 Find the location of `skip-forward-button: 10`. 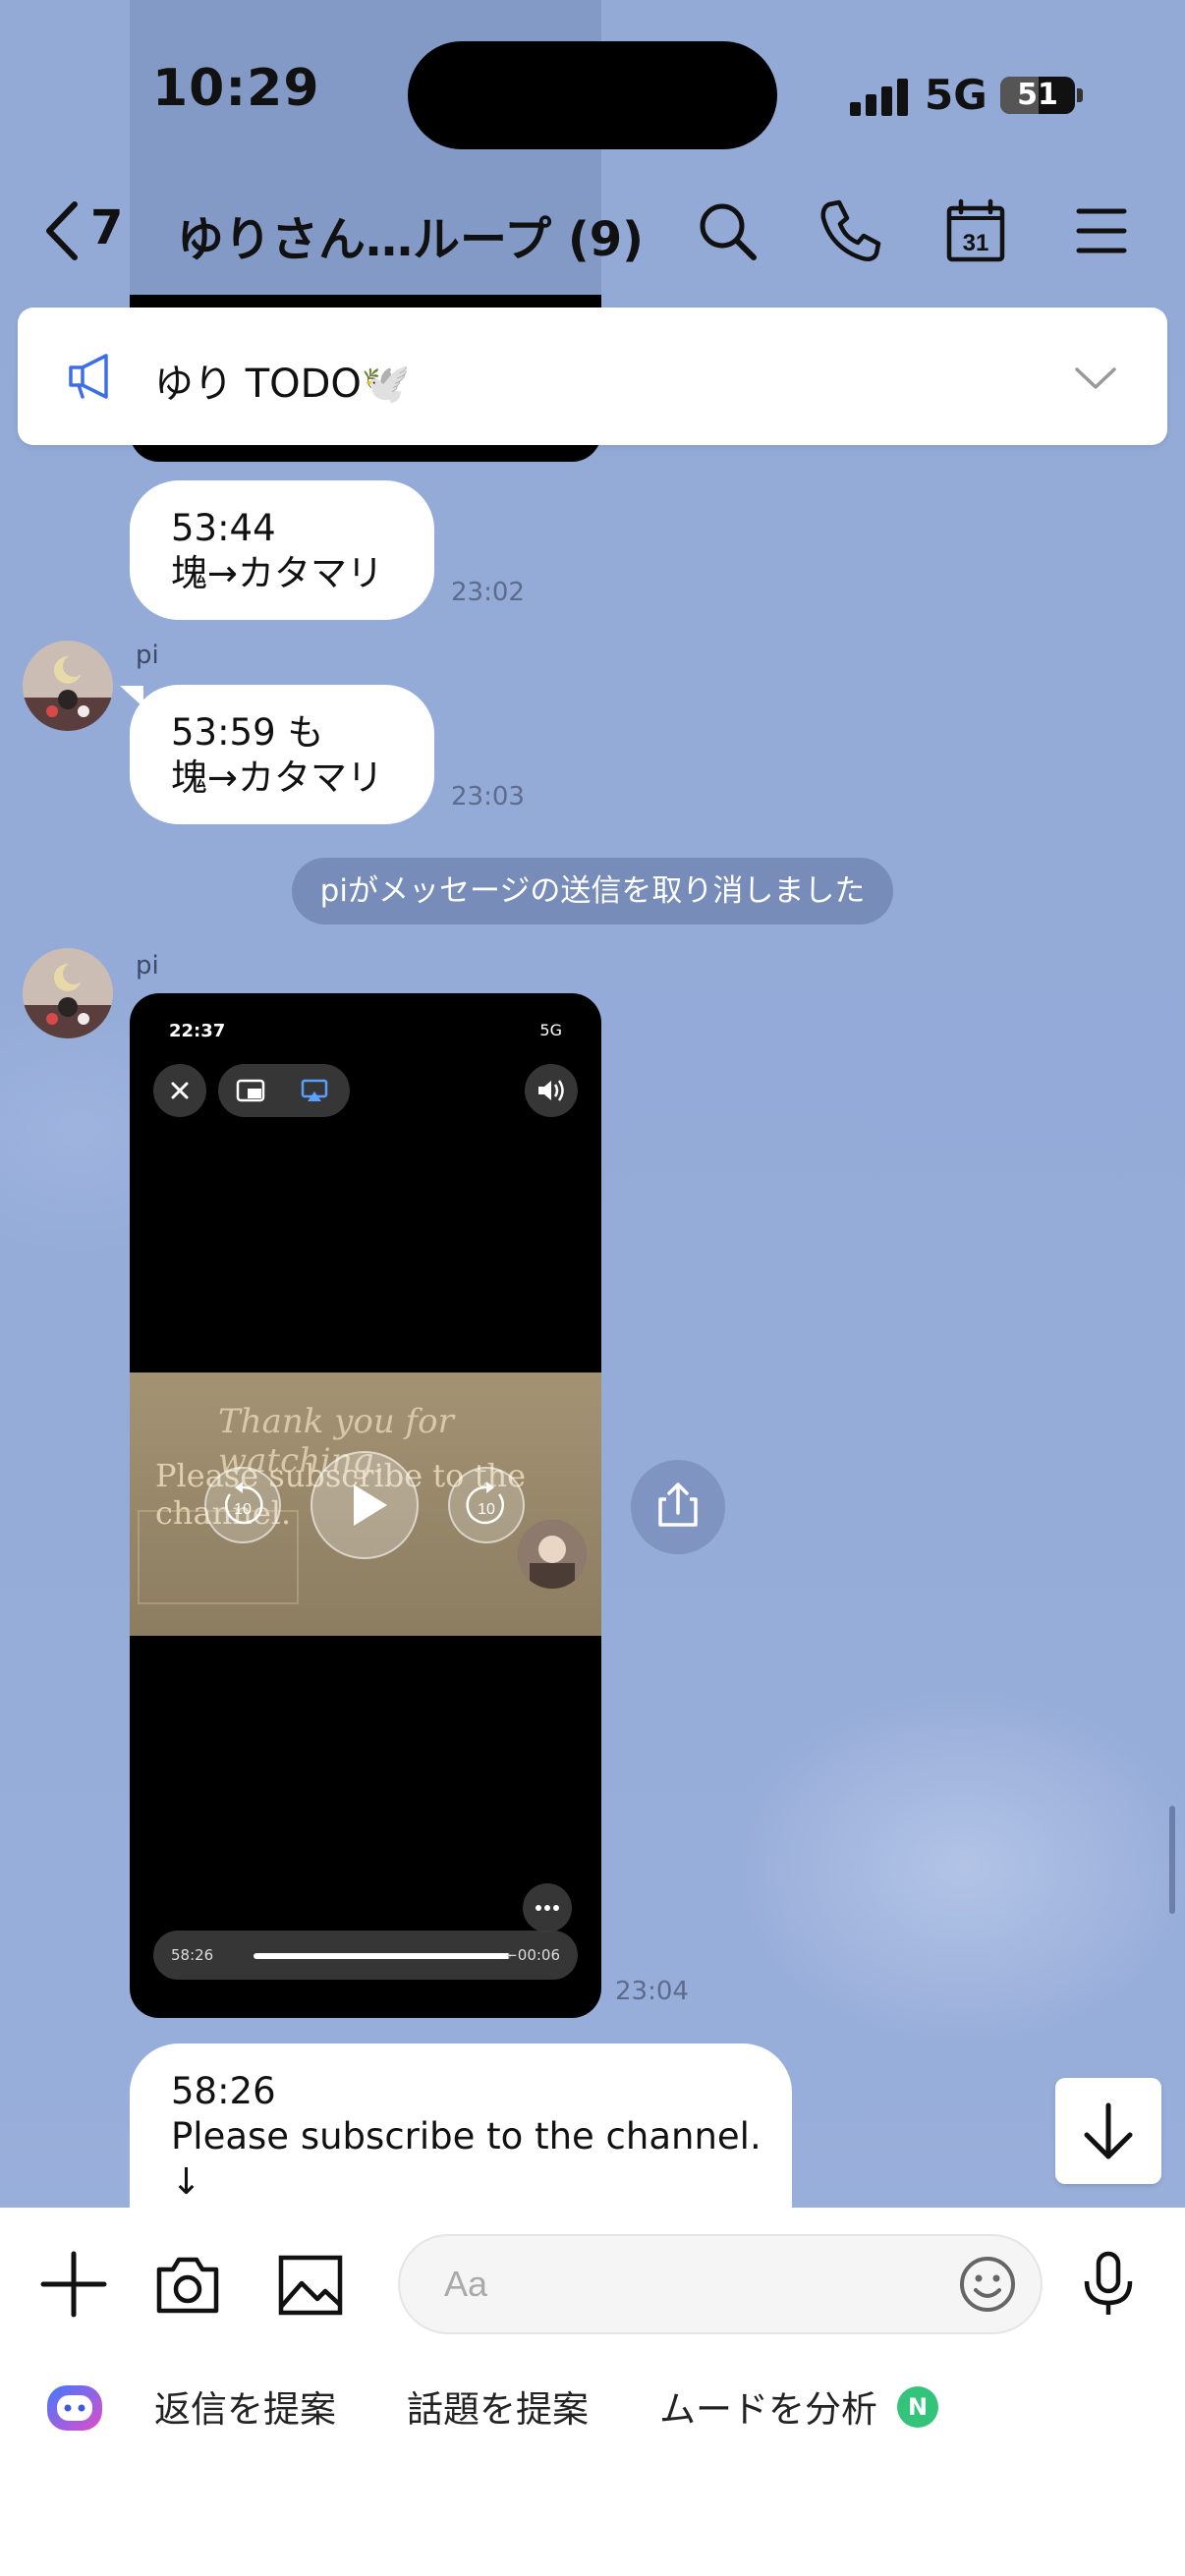

skip-forward-button: 10 is located at coordinates (487, 1505).